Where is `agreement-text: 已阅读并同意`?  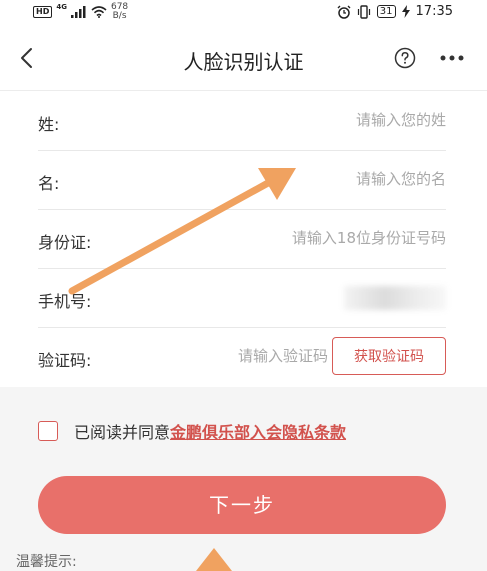
agreement-text: 已阅读并同意 is located at coordinates (122, 432).